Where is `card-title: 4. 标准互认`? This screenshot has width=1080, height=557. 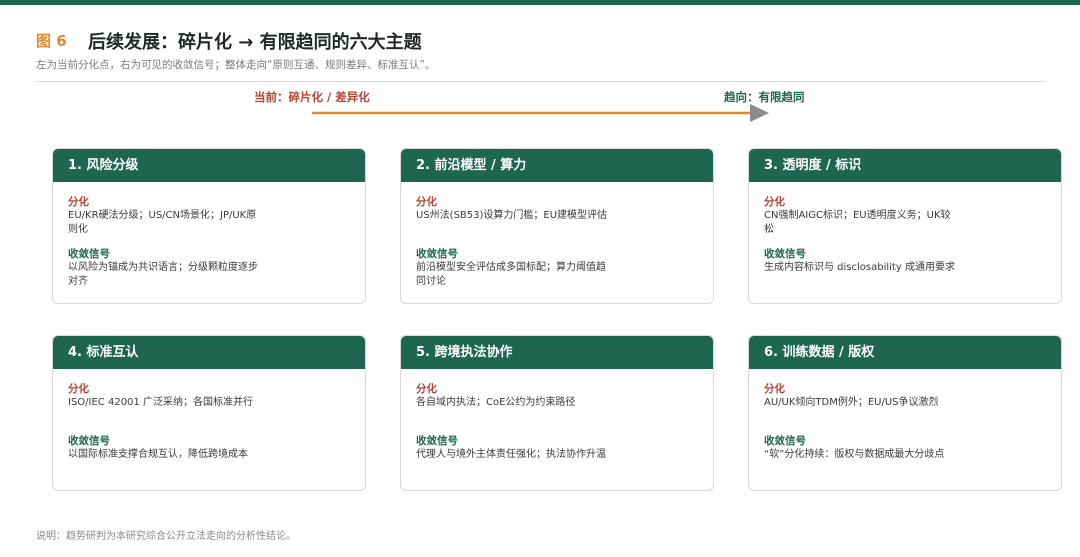 card-title: 4. 标准互认 is located at coordinates (209, 352).